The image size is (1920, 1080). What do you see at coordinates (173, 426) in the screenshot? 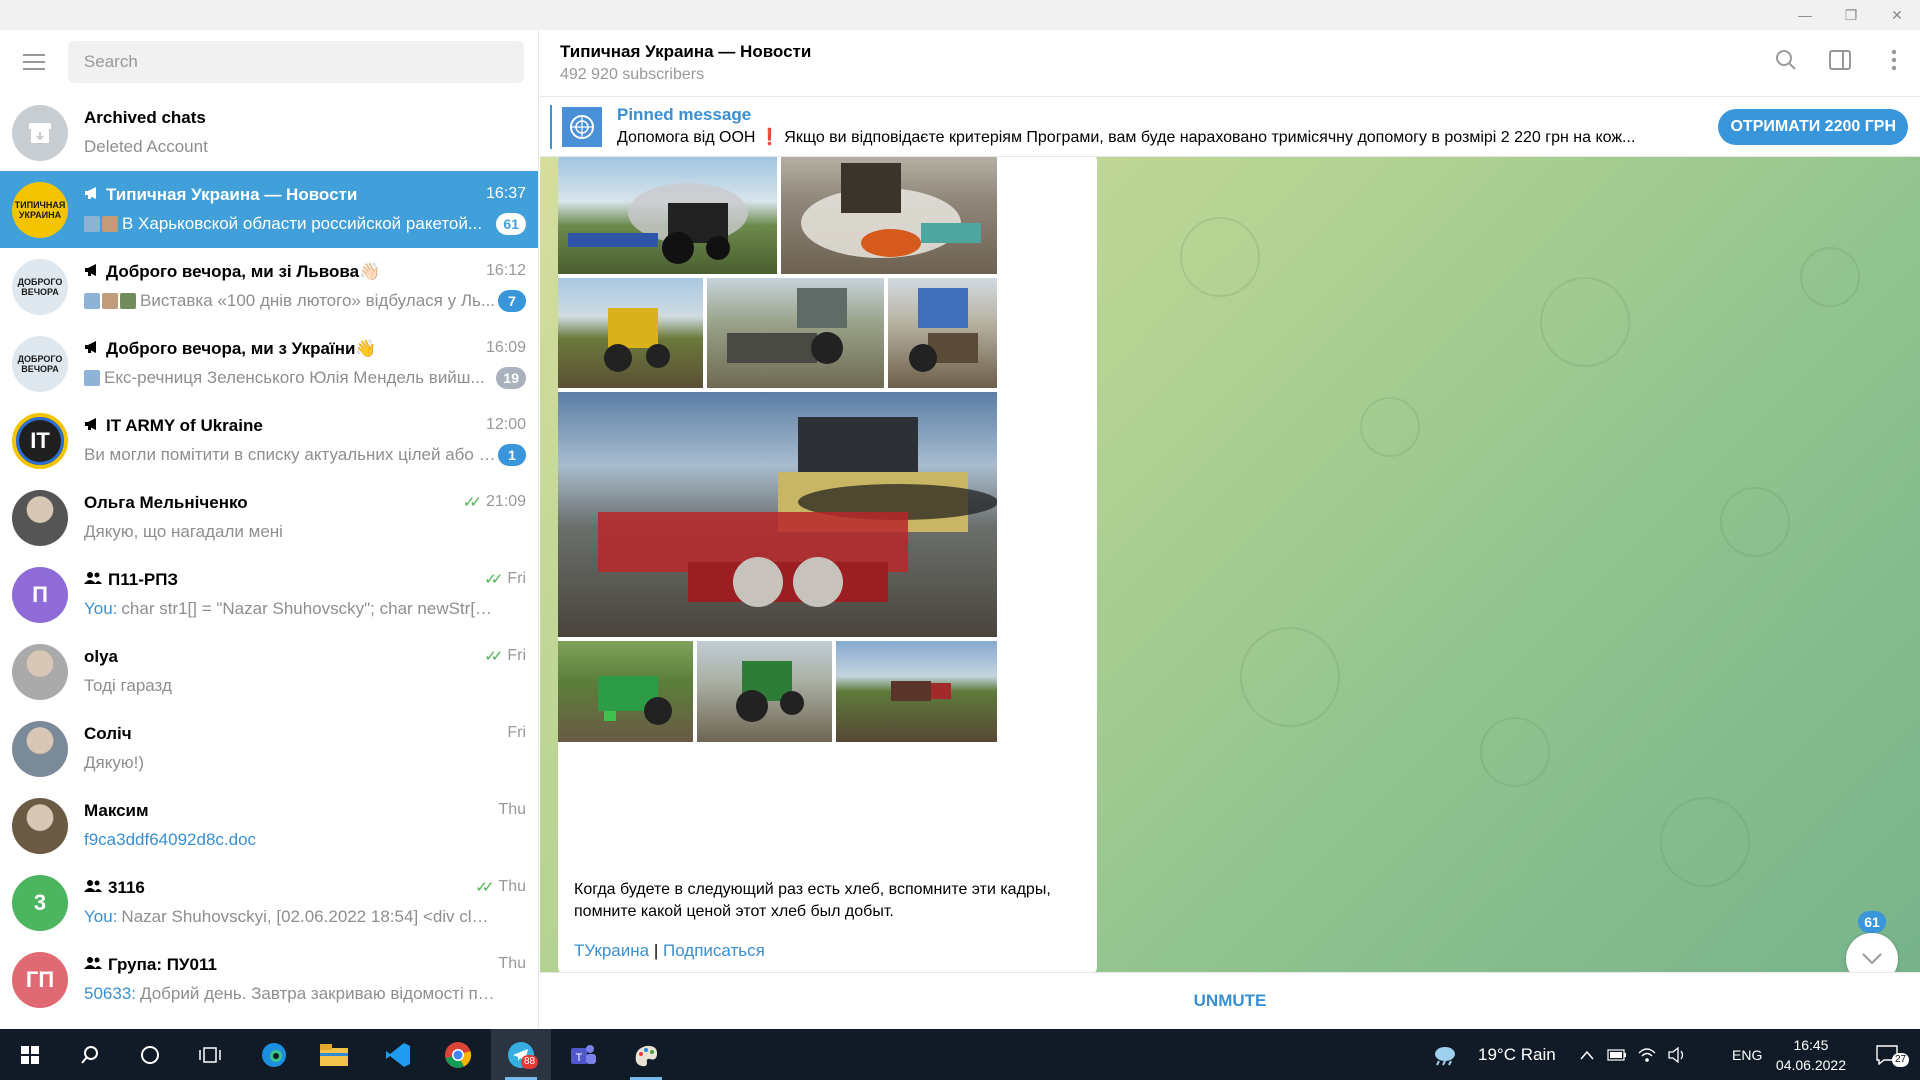
I see `chat-title: IT ARMY of Ukraine` at bounding box center [173, 426].